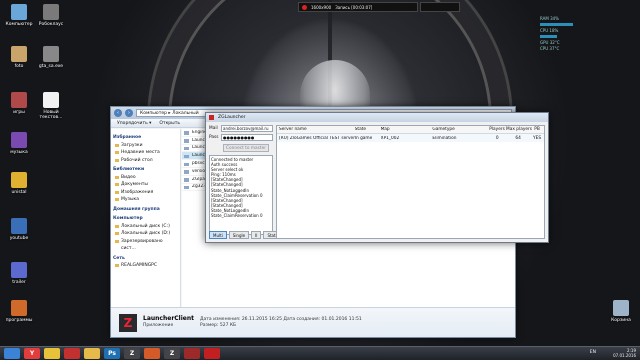 Image resolution: width=640 pixels, height=360 pixels. I want to click on col-map: Map, so click(407, 129).